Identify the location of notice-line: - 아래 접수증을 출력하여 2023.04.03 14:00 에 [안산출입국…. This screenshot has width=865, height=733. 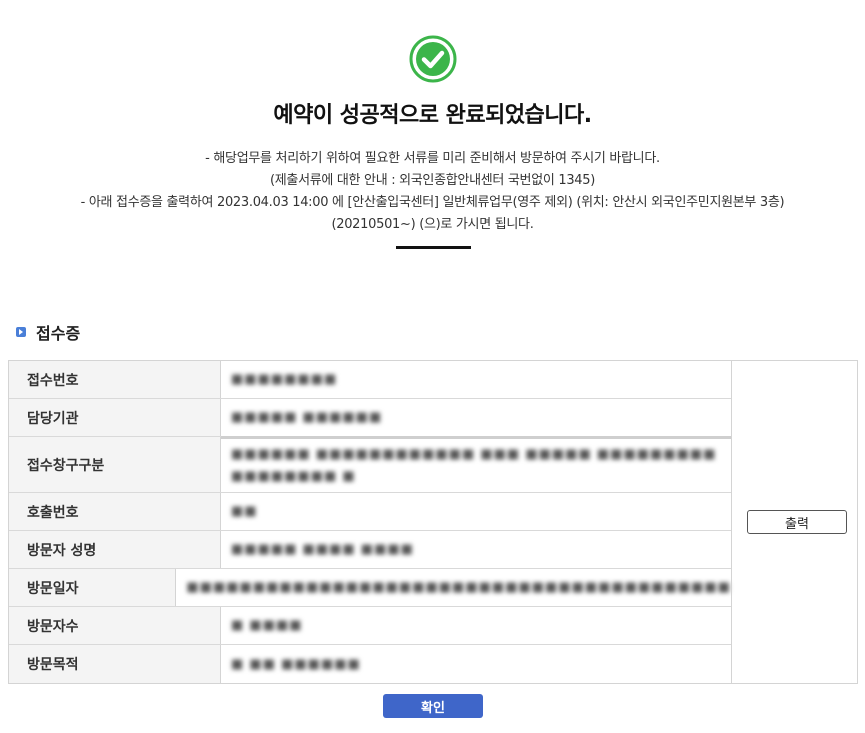
(432, 202).